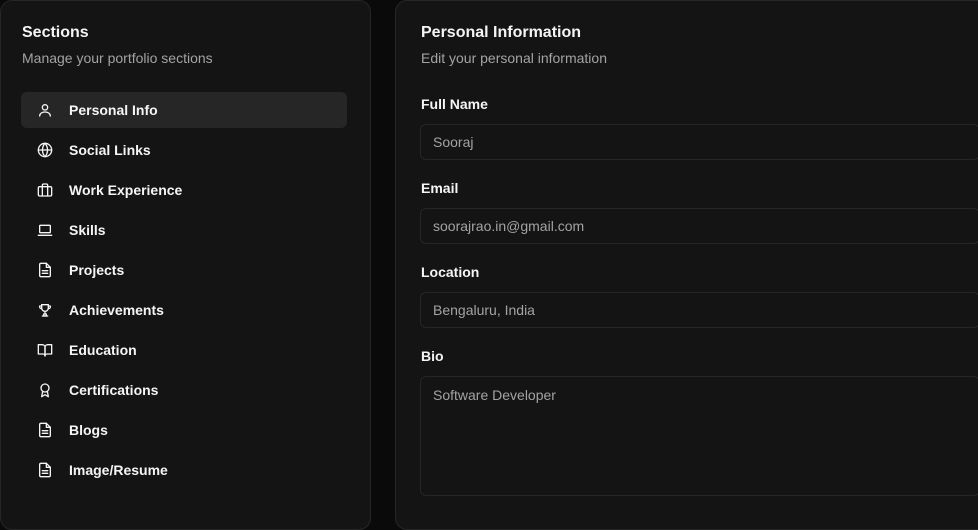  I want to click on sidebar-item-label: Education, so click(103, 350).